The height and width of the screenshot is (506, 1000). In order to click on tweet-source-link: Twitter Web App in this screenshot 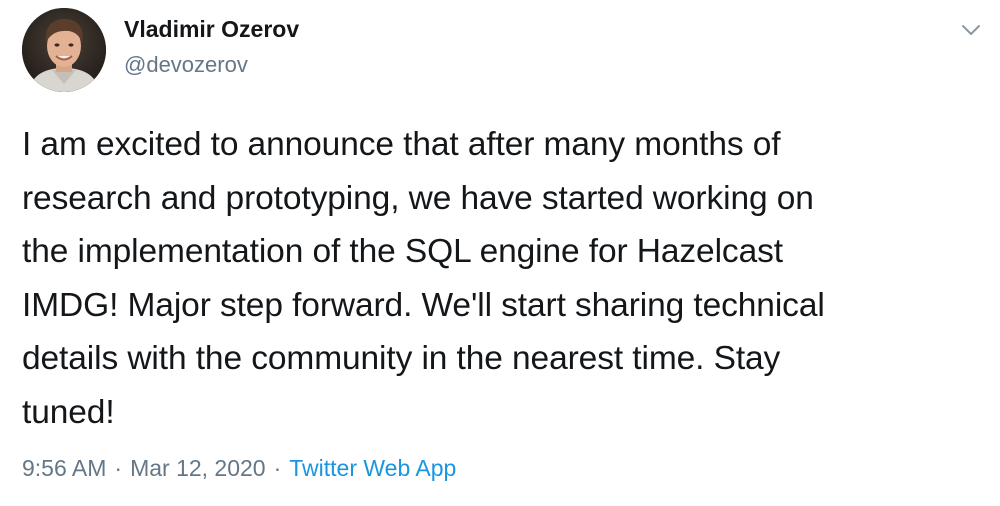, I will do `click(372, 468)`.